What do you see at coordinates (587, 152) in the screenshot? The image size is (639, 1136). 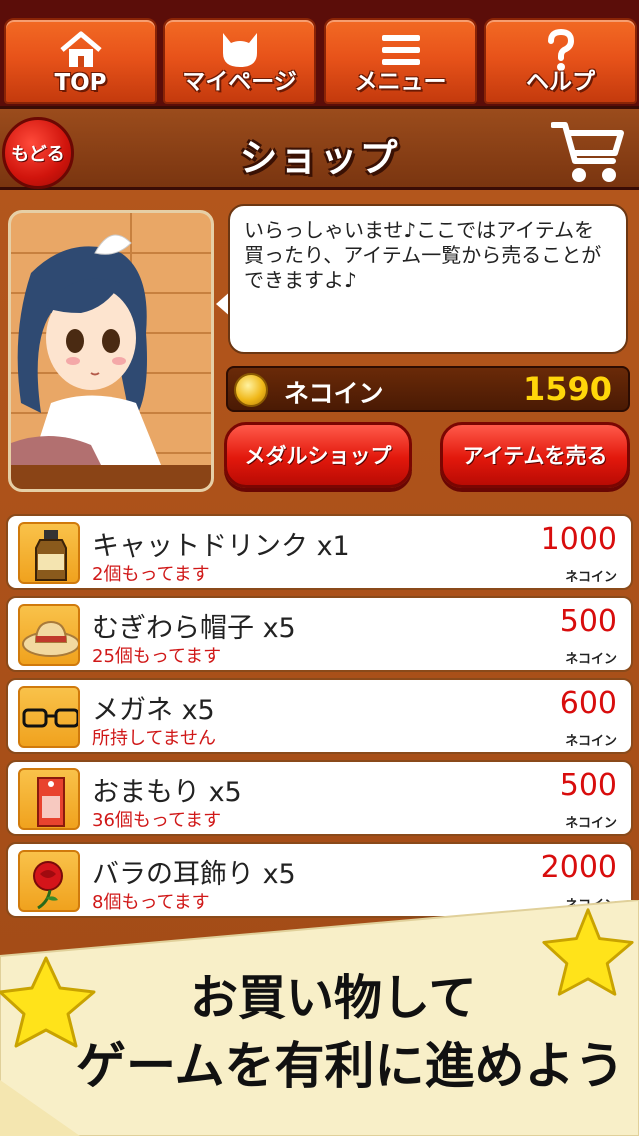 I see `cart-icon` at bounding box center [587, 152].